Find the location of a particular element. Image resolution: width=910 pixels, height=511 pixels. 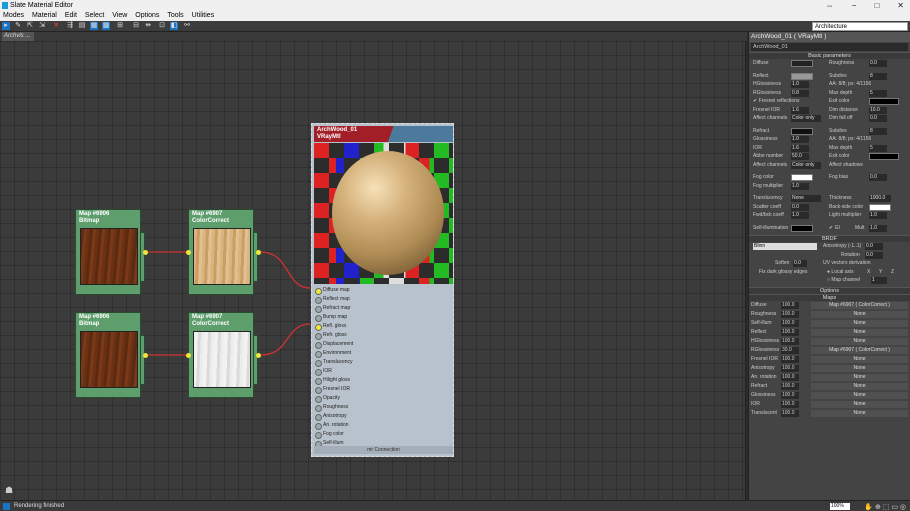

affect-channels-dropdown: Color only is located at coordinates (806, 118).